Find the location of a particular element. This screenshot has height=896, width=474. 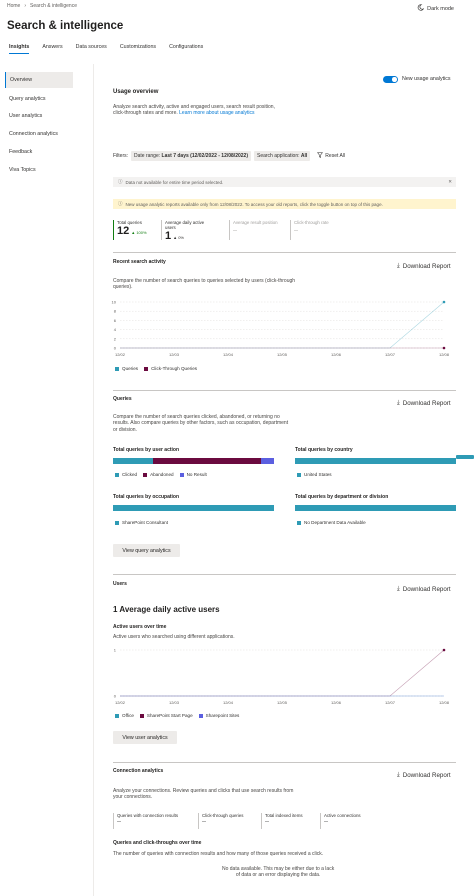

kpi-value: 12 is located at coordinates (123, 231).